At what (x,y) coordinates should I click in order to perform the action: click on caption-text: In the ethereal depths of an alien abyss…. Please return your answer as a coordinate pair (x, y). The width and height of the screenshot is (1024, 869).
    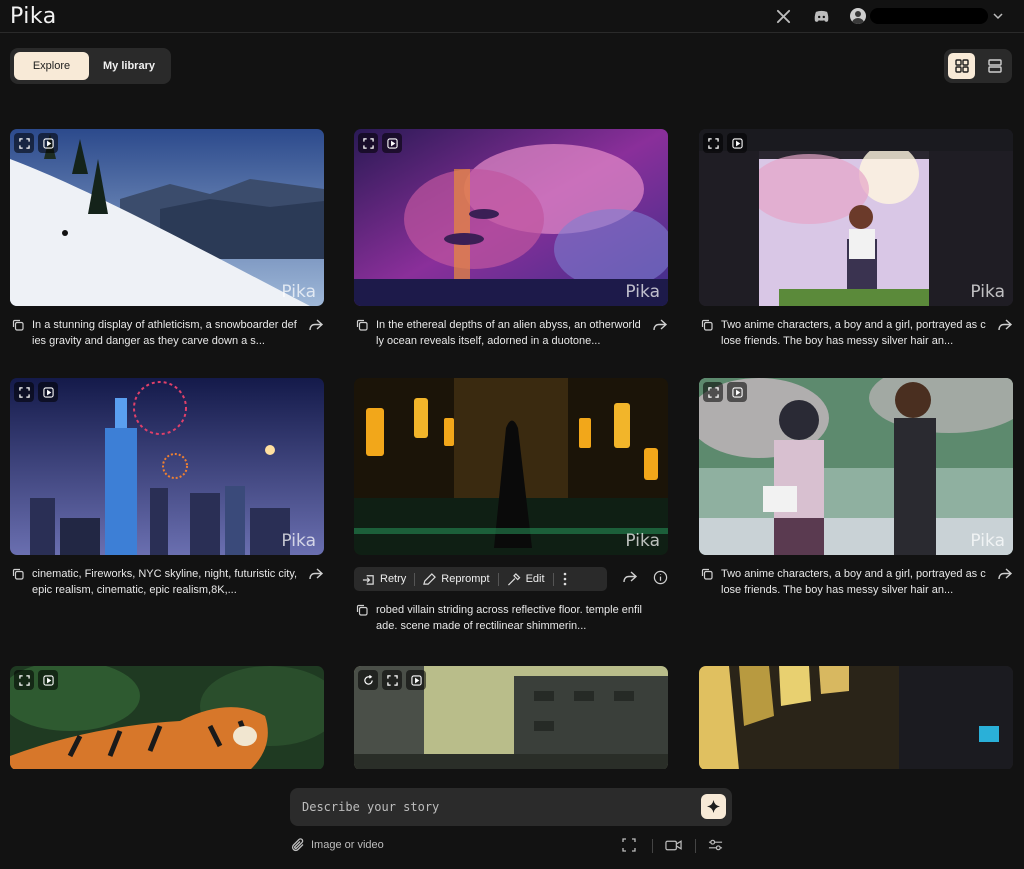
    Looking at the image, I should click on (508, 333).